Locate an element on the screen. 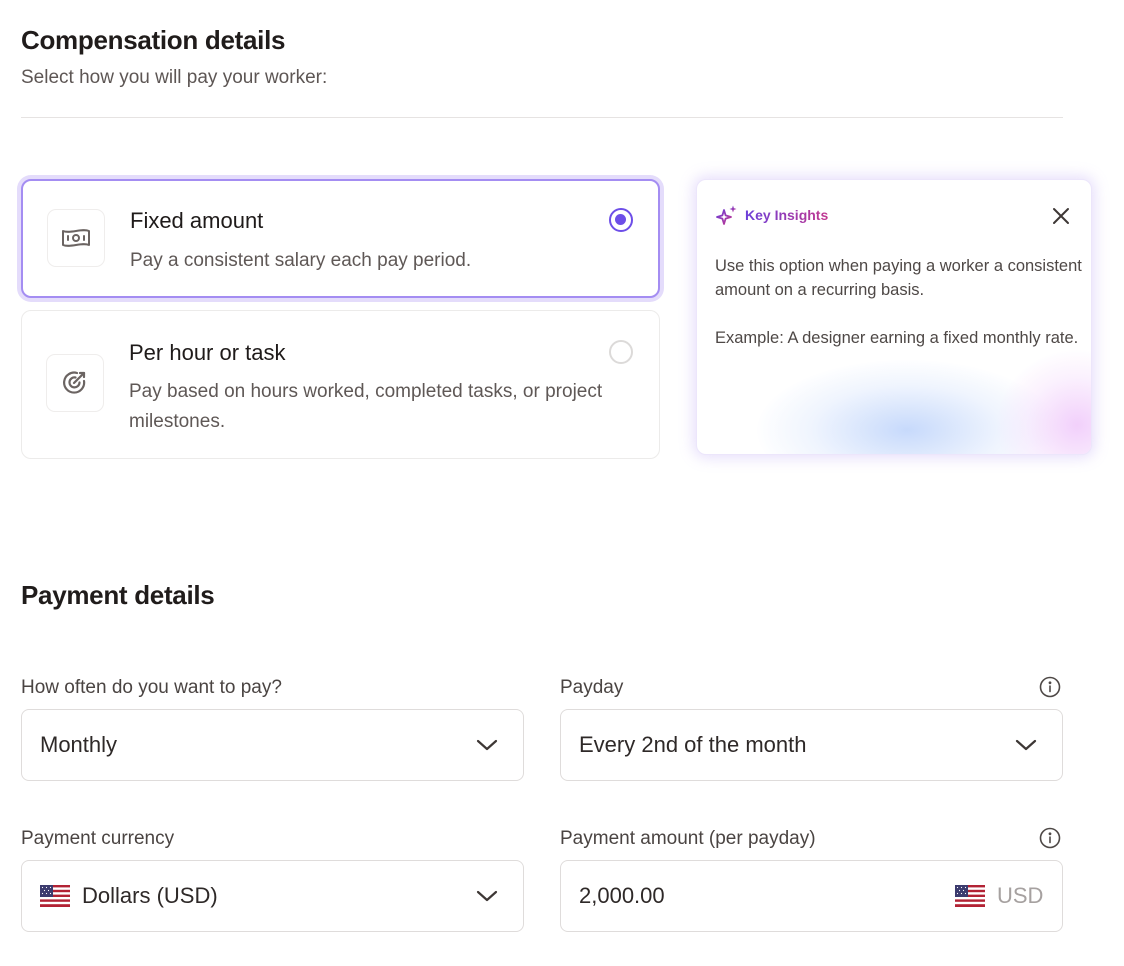  currency-select: Dollars (USD) is located at coordinates (272, 896).